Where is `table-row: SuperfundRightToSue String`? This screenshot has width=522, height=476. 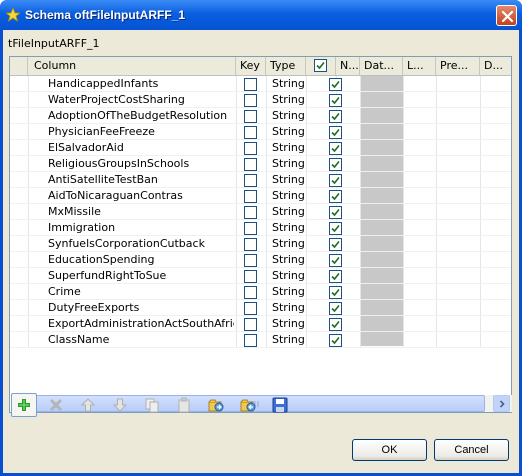 table-row: SuperfundRightToSue String is located at coordinates (260, 276).